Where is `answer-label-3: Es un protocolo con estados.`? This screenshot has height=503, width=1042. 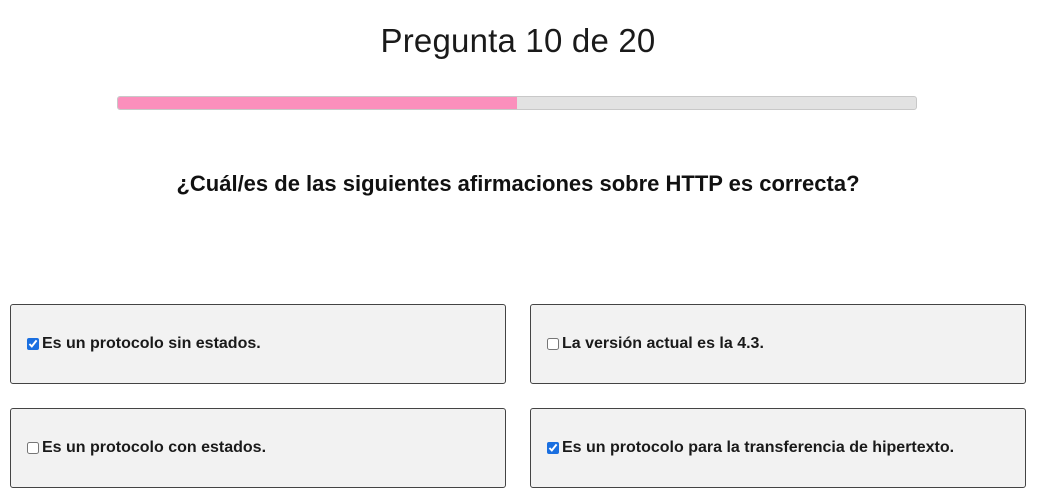 answer-label-3: Es un protocolo con estados. is located at coordinates (154, 447).